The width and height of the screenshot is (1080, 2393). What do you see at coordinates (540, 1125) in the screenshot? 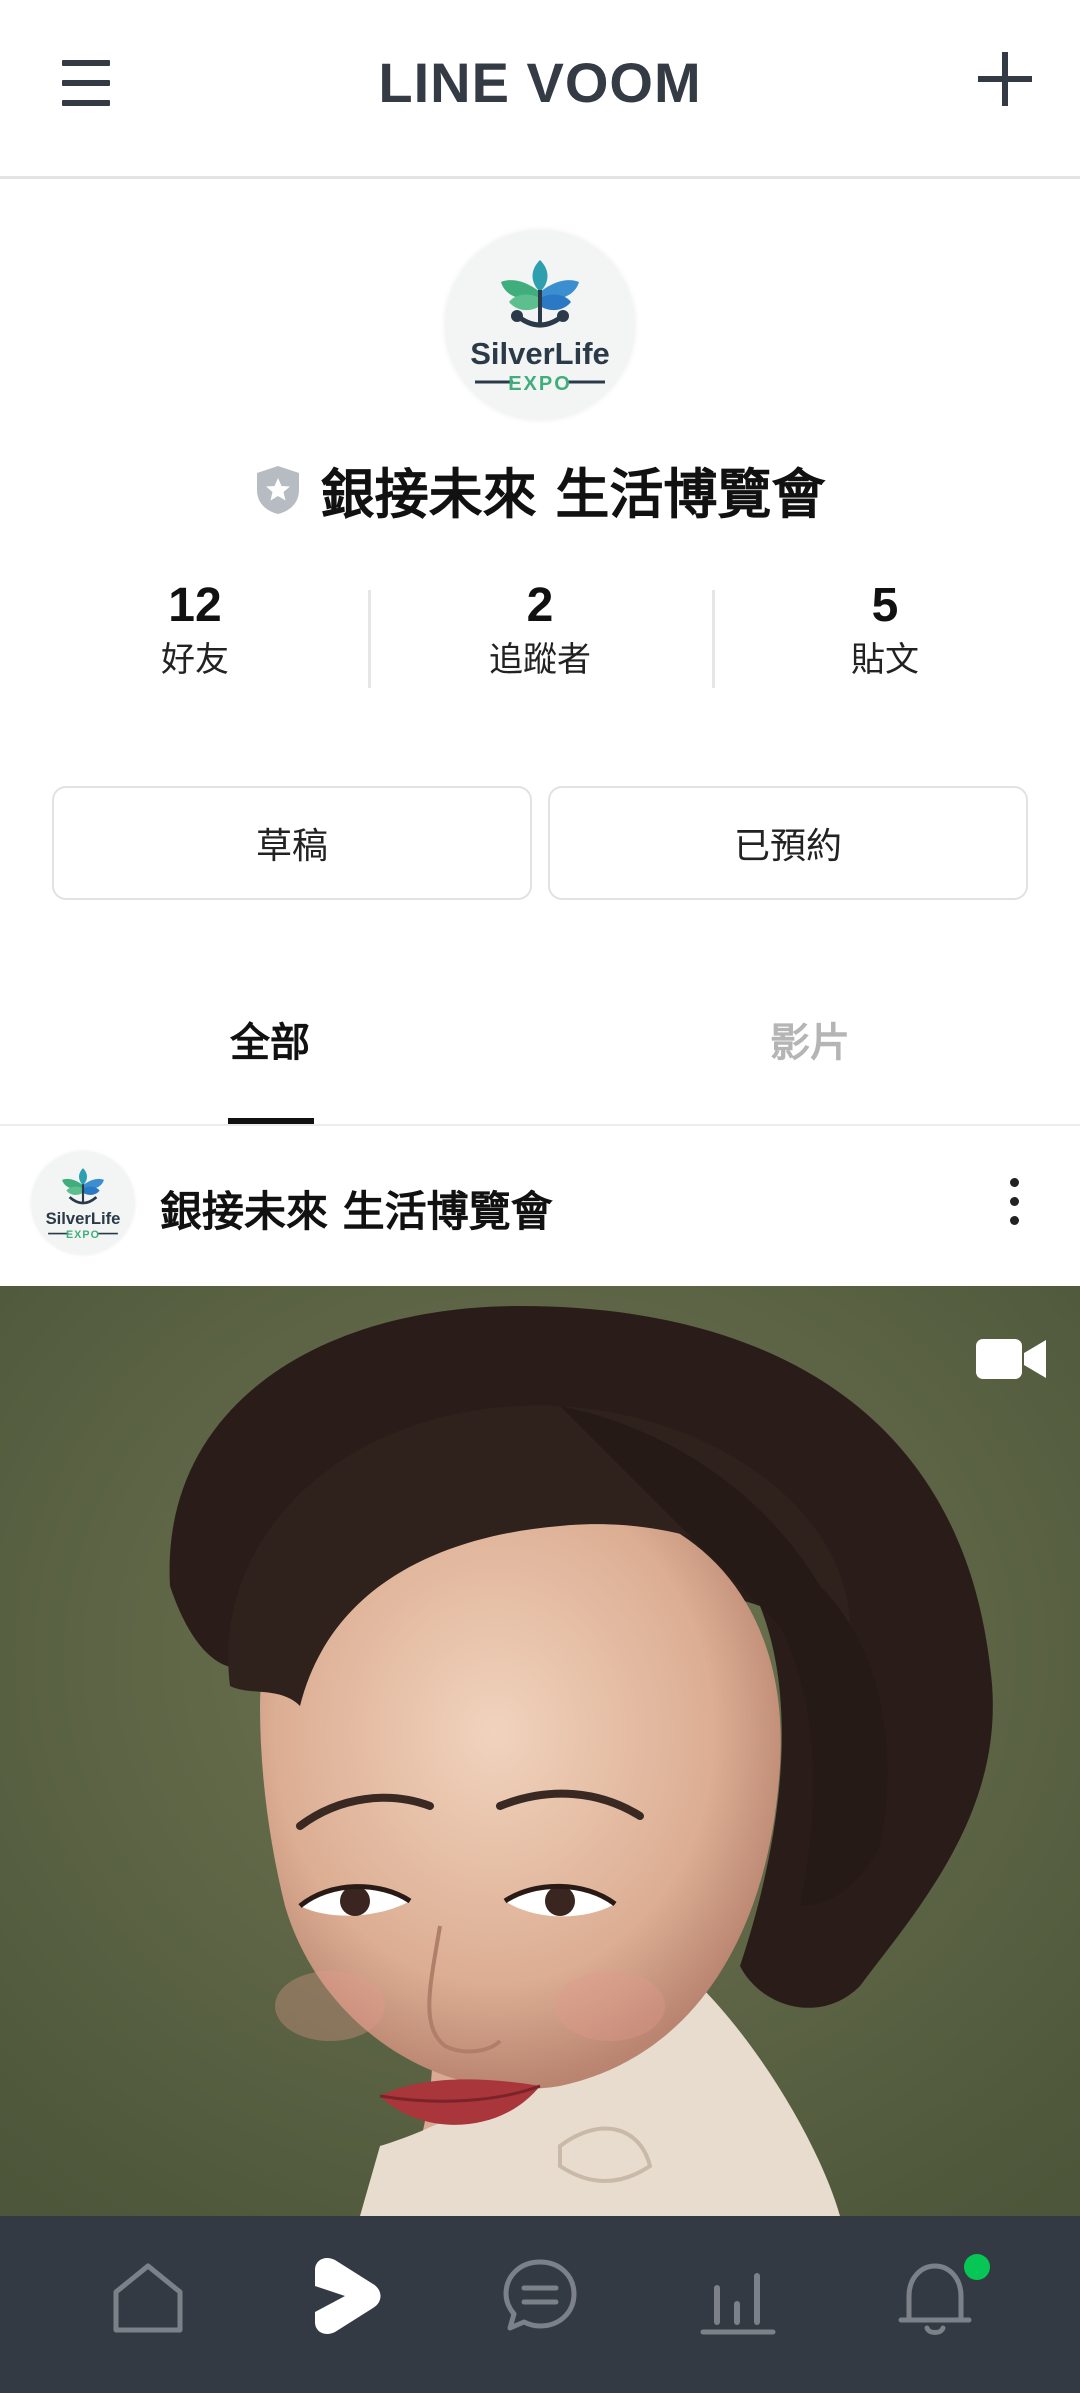
I see `tab-divider` at bounding box center [540, 1125].